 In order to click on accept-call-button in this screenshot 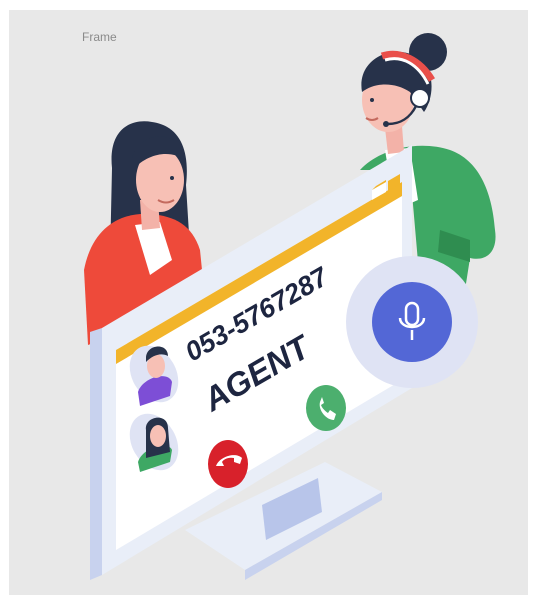, I will do `click(326, 408)`.